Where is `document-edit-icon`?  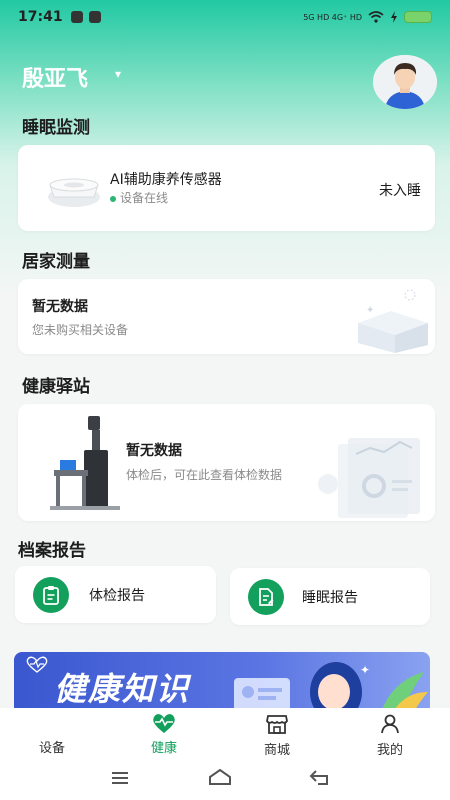 document-edit-icon is located at coordinates (266, 597).